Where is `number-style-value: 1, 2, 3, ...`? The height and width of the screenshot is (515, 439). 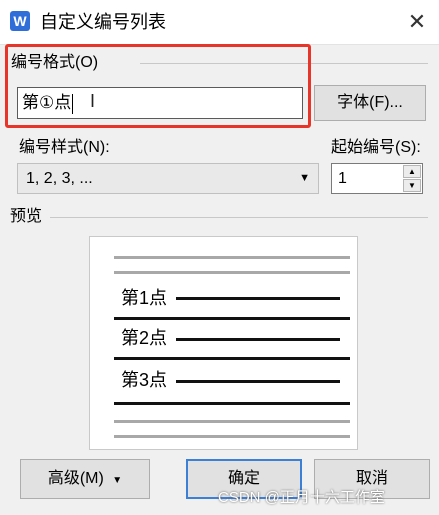 number-style-value: 1, 2, 3, ... is located at coordinates (59, 178).